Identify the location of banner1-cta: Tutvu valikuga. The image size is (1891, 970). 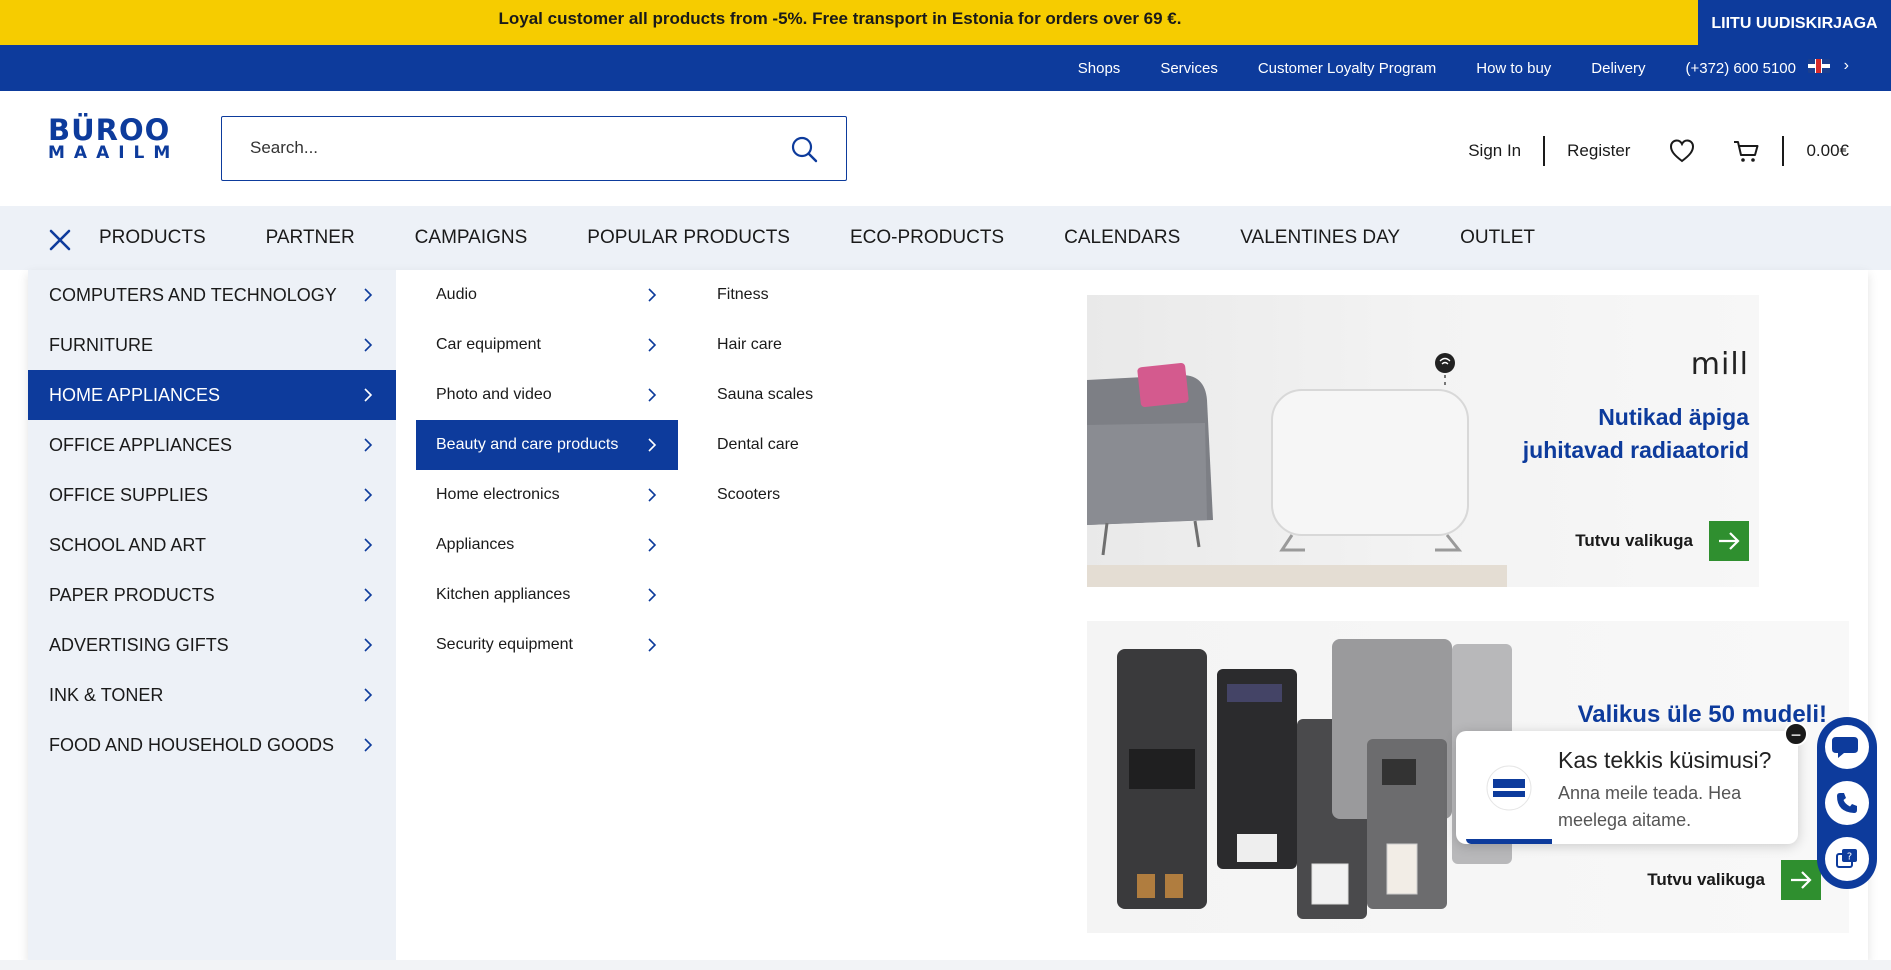
(1662, 541).